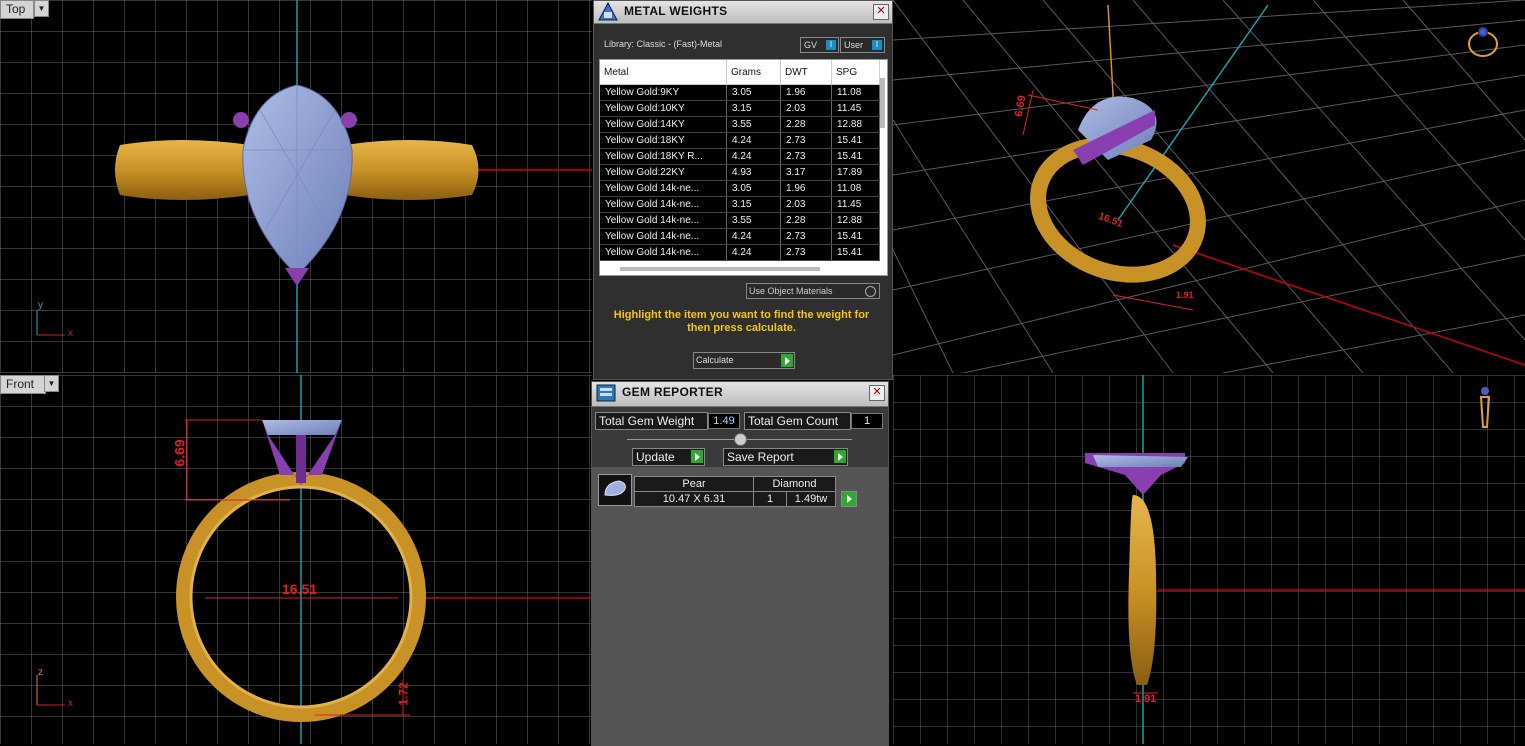 The image size is (1525, 746). Describe the element at coordinates (806, 204) in the screenshot. I see `cell-dwt: 2.03` at that location.